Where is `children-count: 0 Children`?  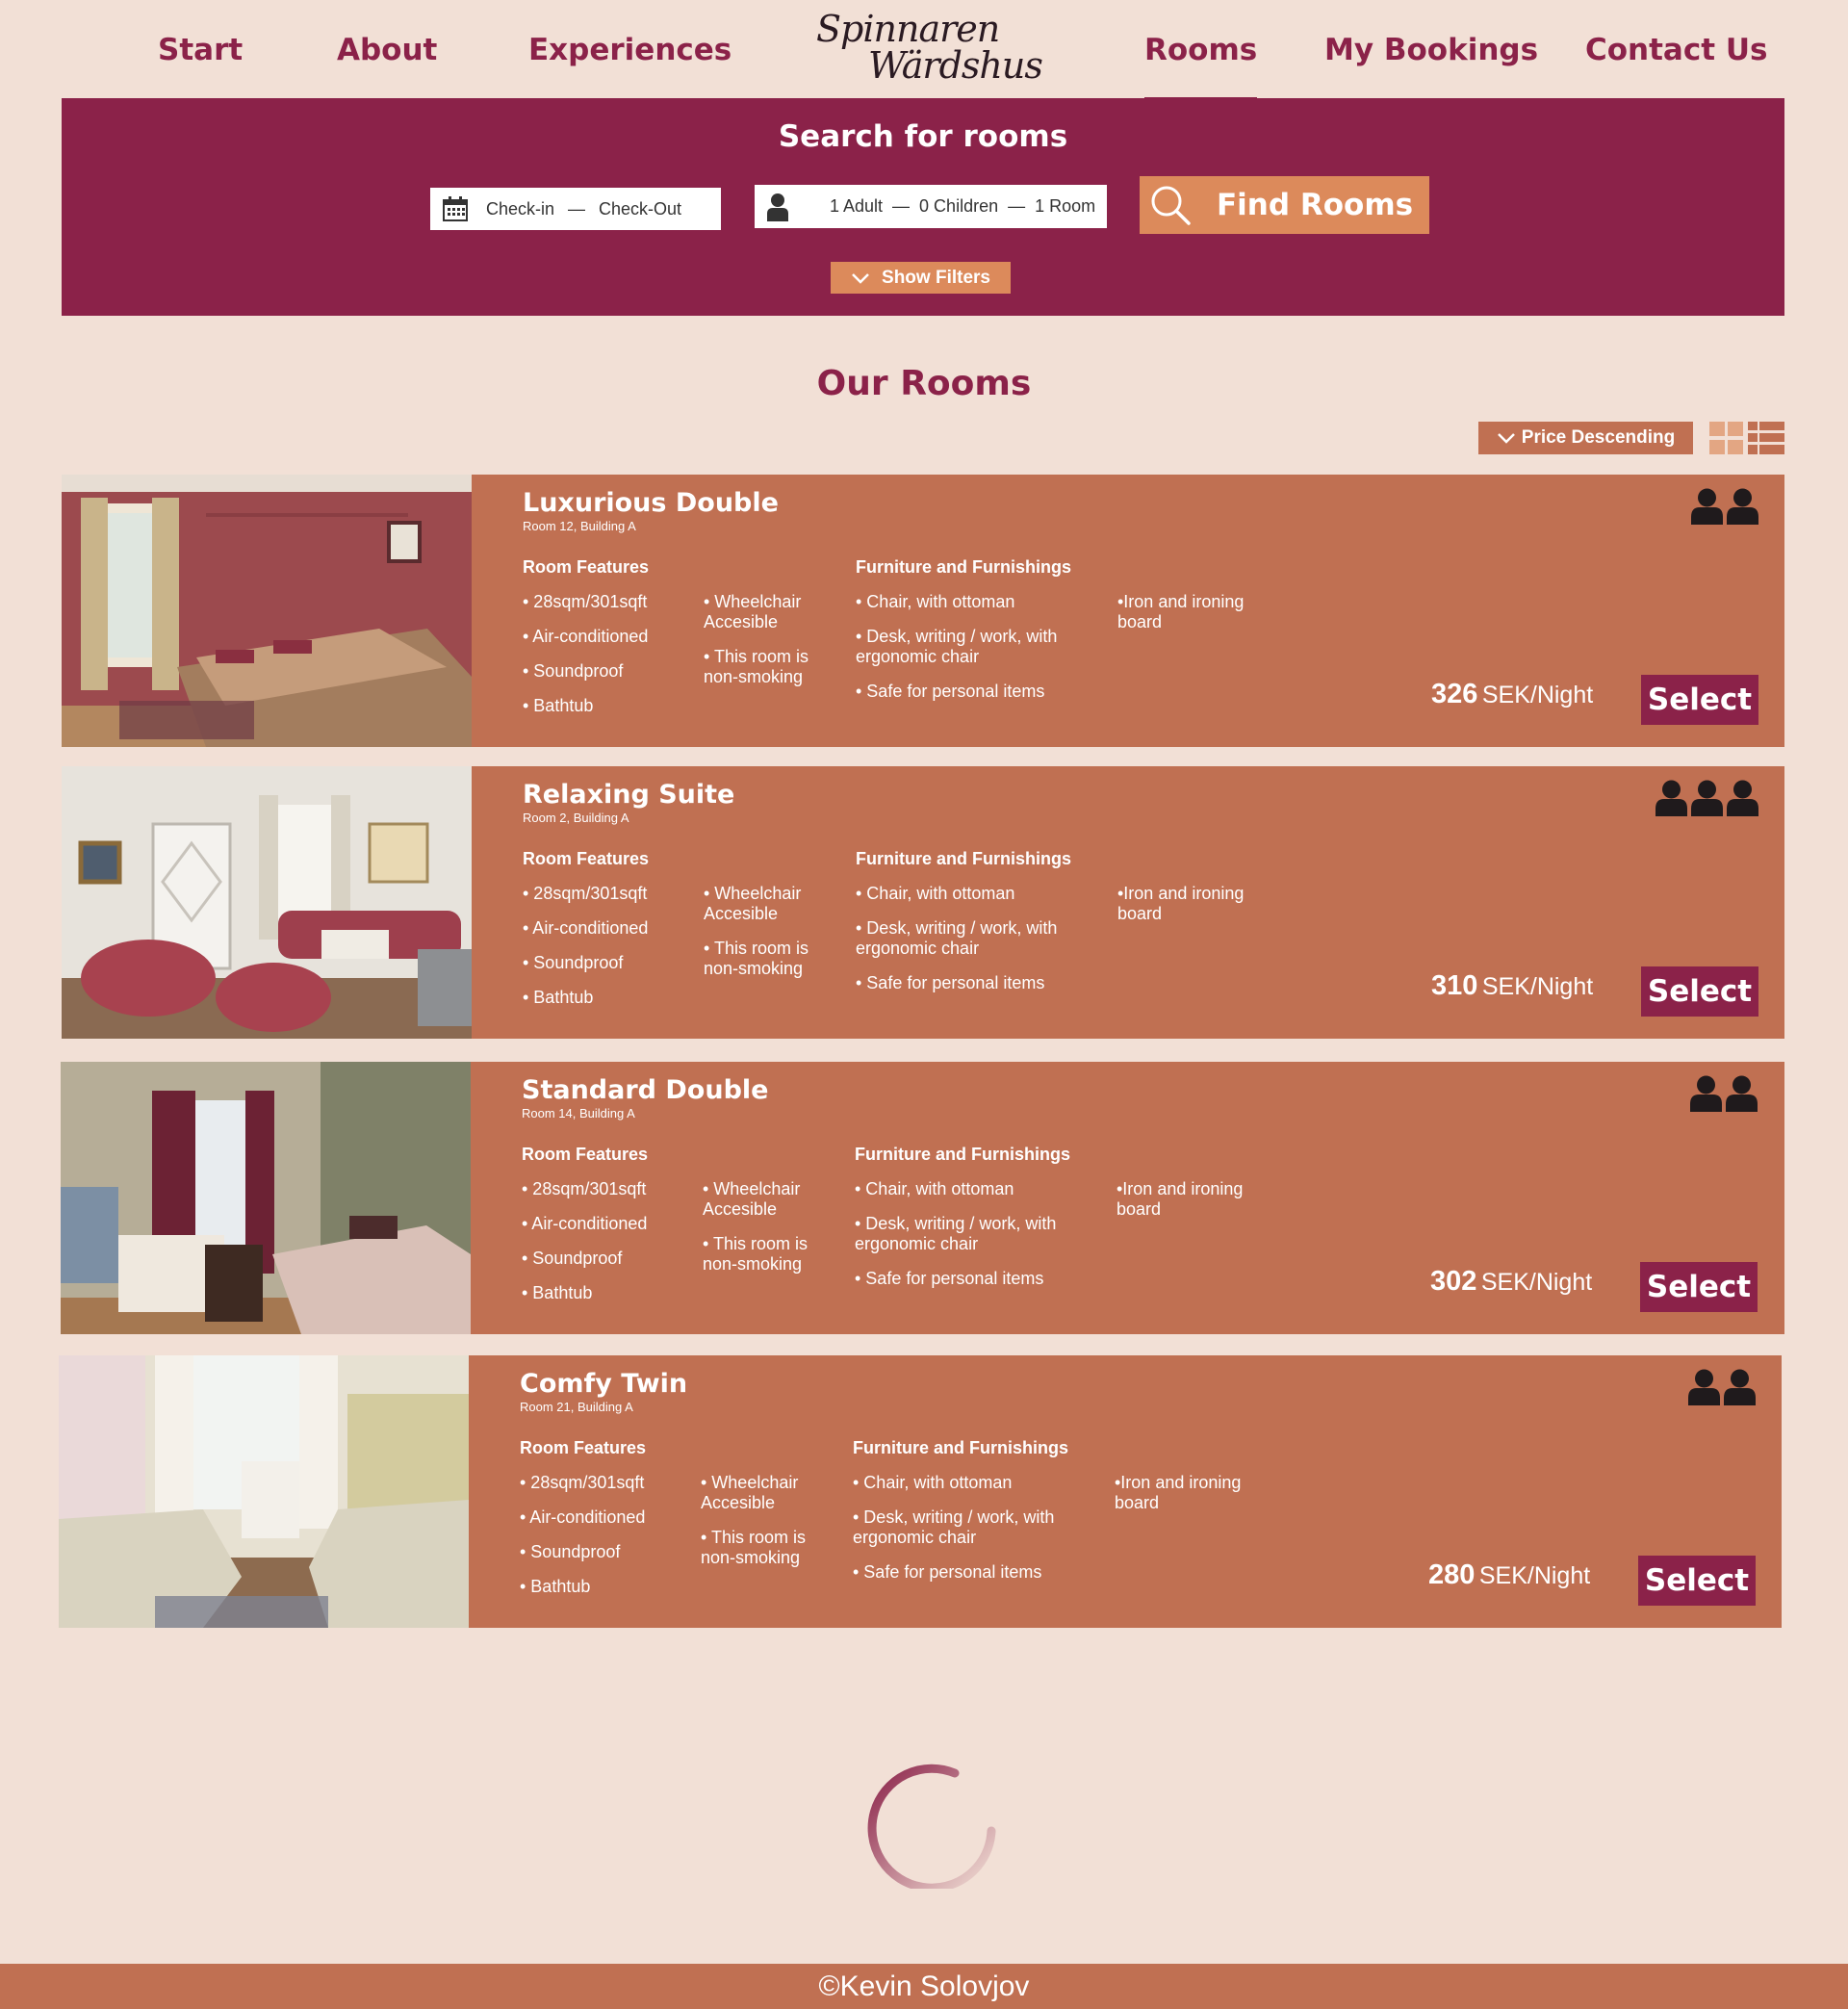 children-count: 0 Children is located at coordinates (959, 206).